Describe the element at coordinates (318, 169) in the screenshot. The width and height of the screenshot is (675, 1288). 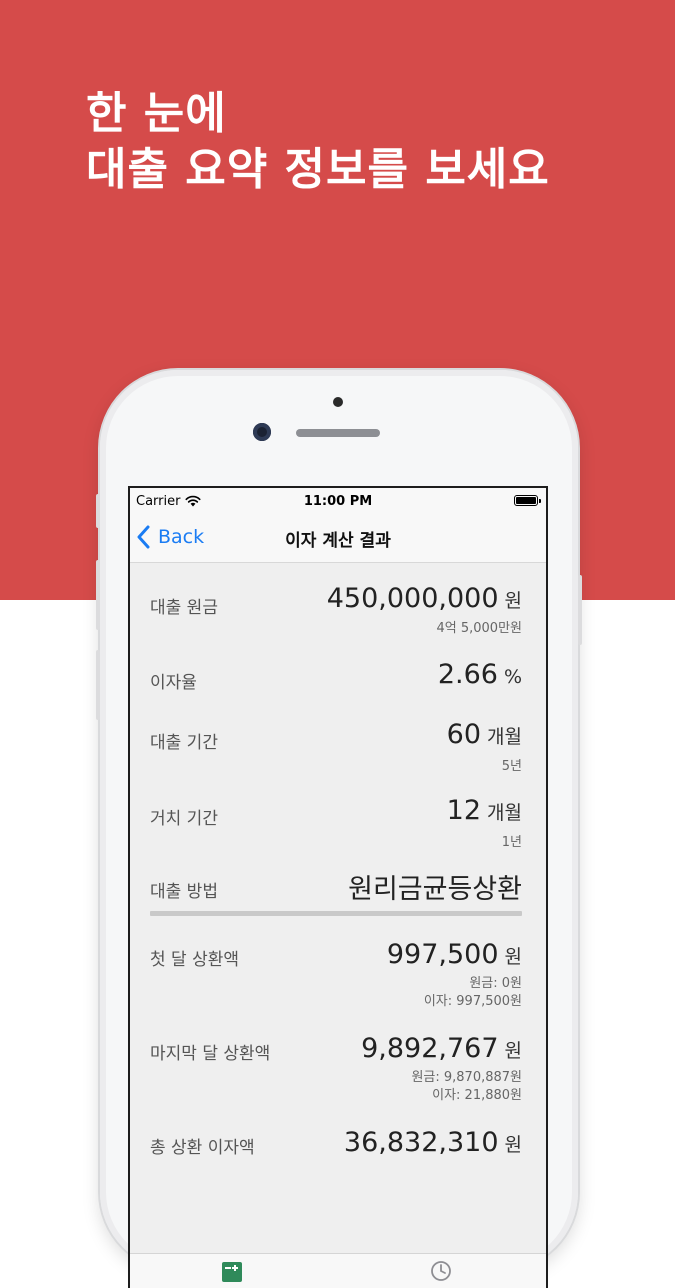
I see `headline-line-2: 대출 요약 정보를 보세요` at that location.